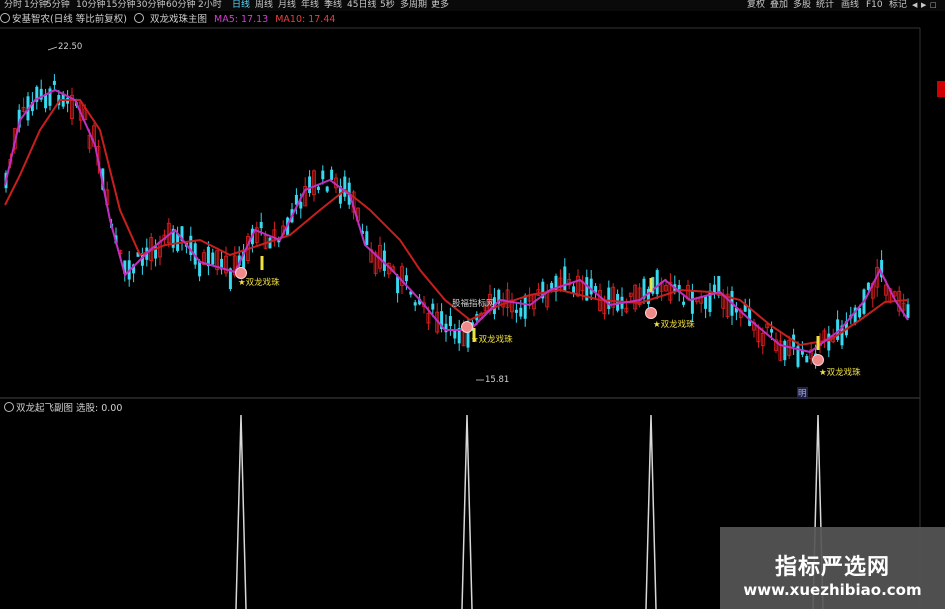 The height and width of the screenshot is (609, 945). I want to click on watermark-title: 指标严选网, so click(832, 567).